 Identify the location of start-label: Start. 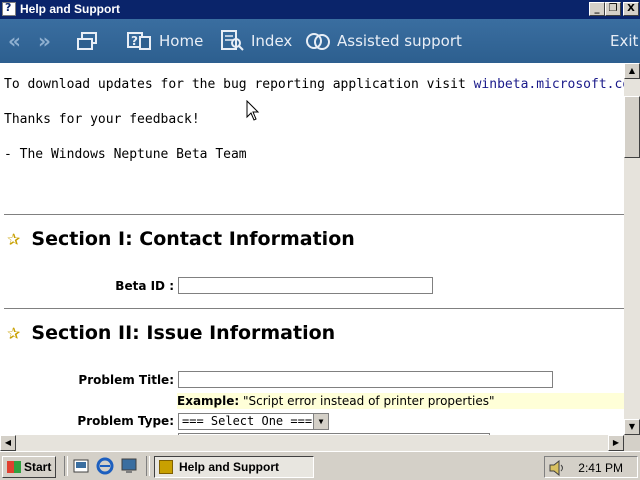
(38, 467).